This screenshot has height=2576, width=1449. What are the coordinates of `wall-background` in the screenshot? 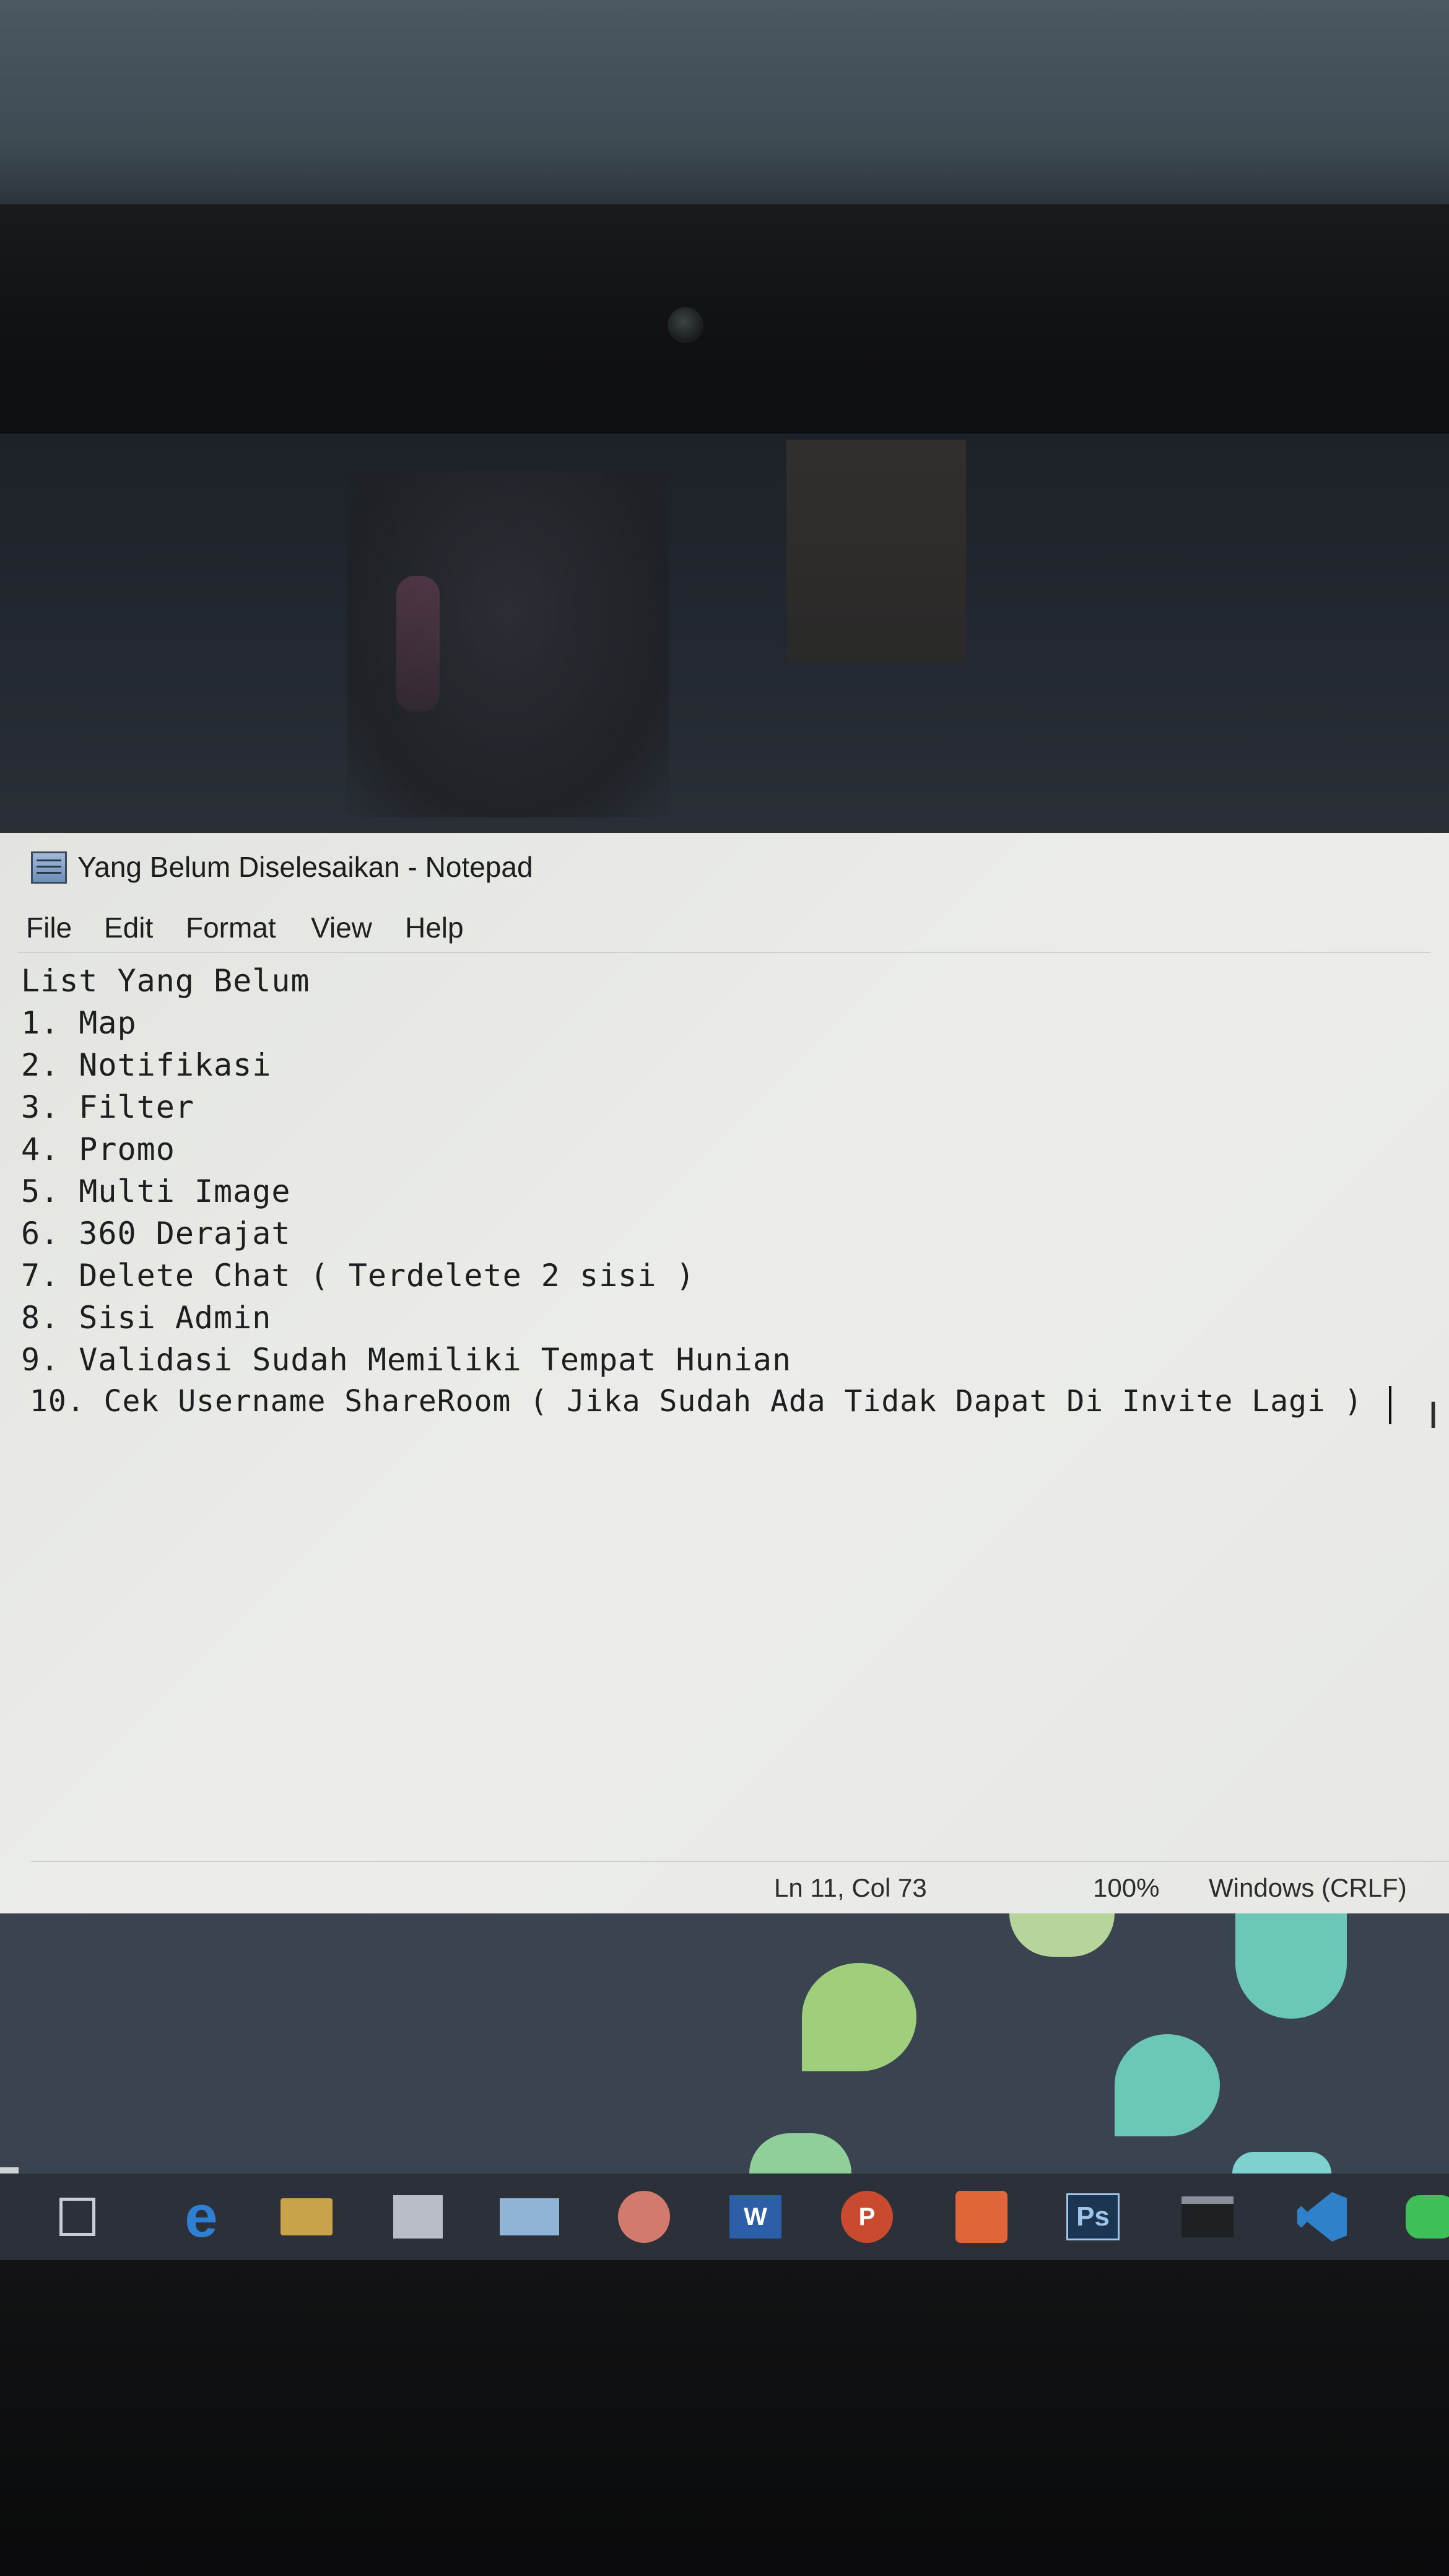 It's located at (724, 105).